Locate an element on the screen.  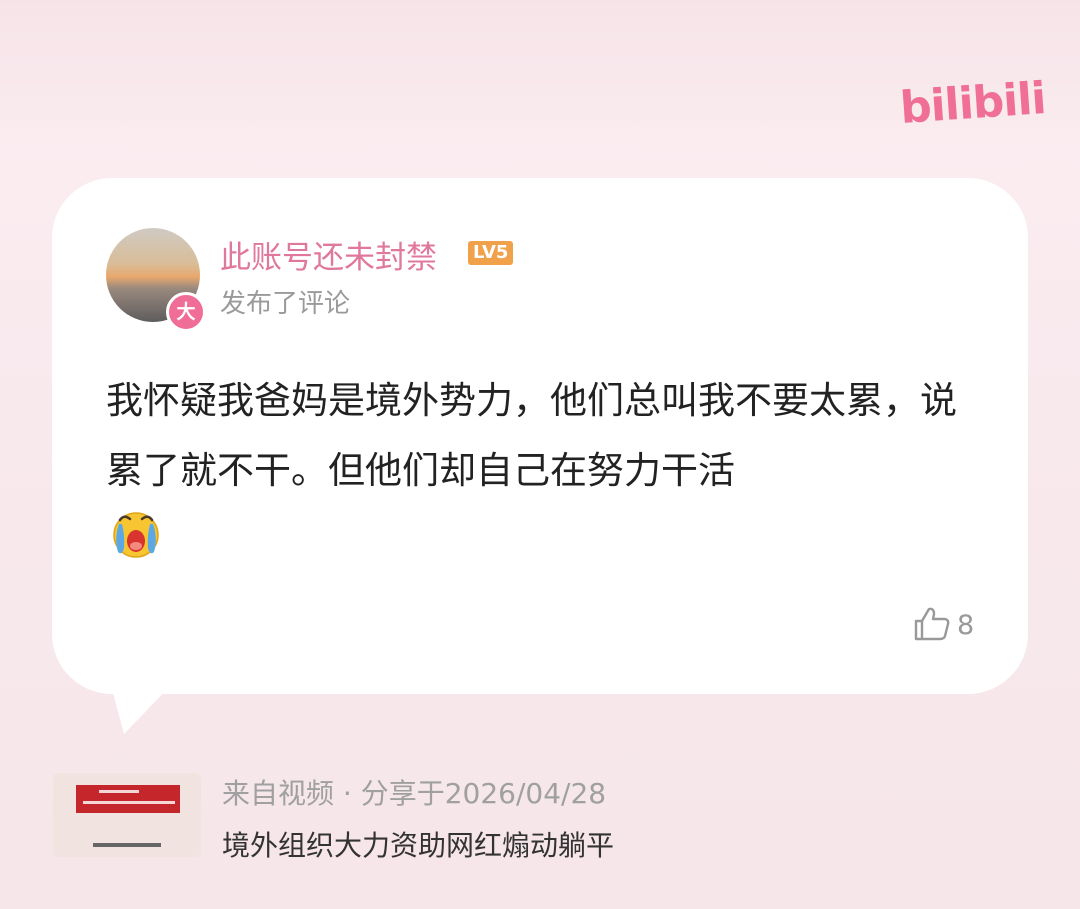
action-text: 发布了评论 is located at coordinates (285, 304).